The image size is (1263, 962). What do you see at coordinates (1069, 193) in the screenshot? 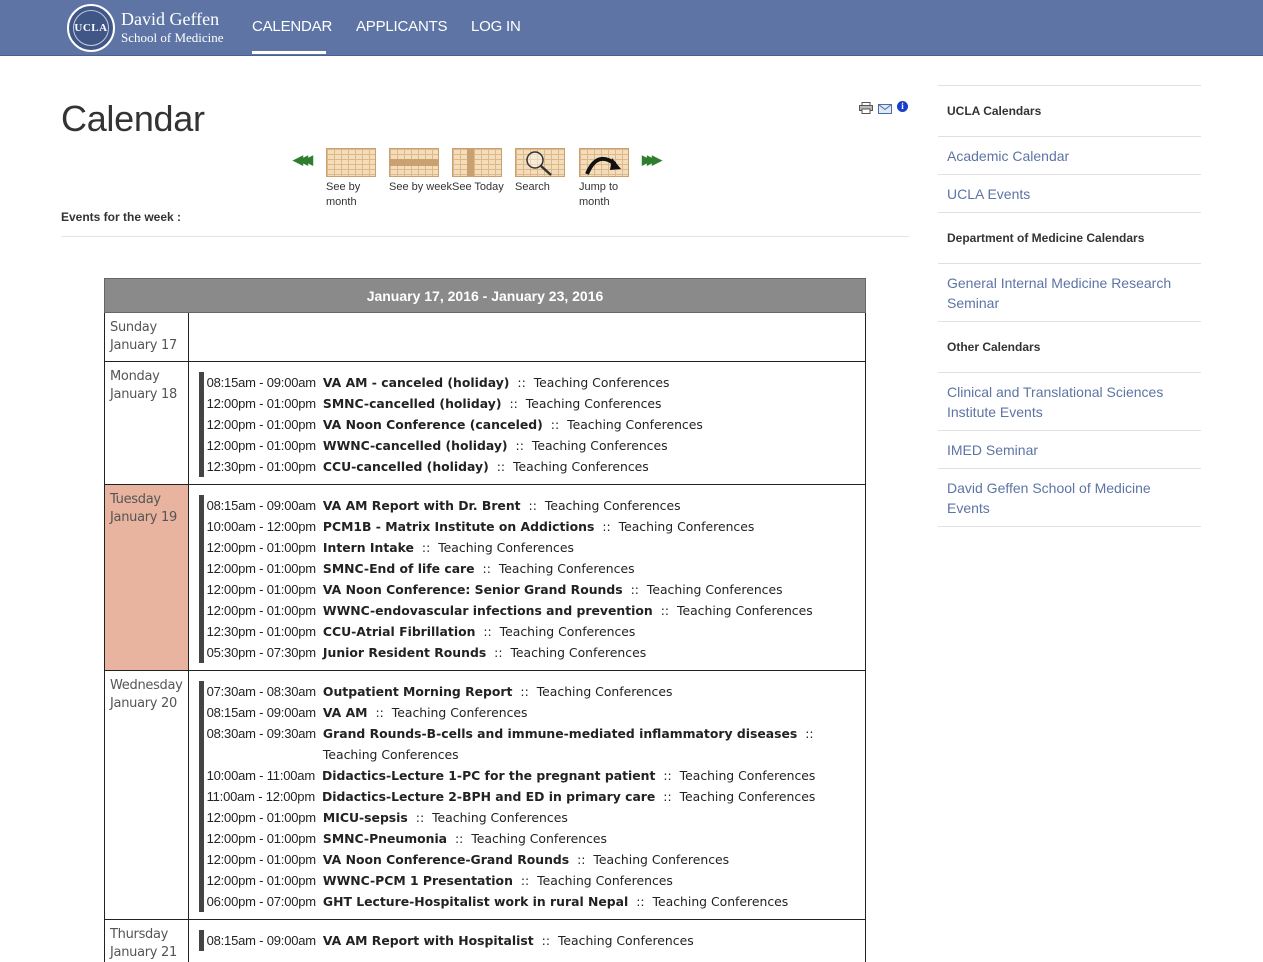
I see `sidebar-calendar-link: UCLA Events` at bounding box center [1069, 193].